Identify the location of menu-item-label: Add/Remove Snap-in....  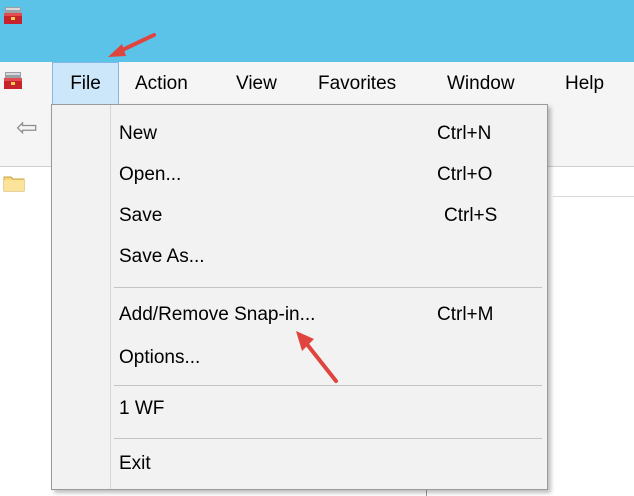
(217, 314).